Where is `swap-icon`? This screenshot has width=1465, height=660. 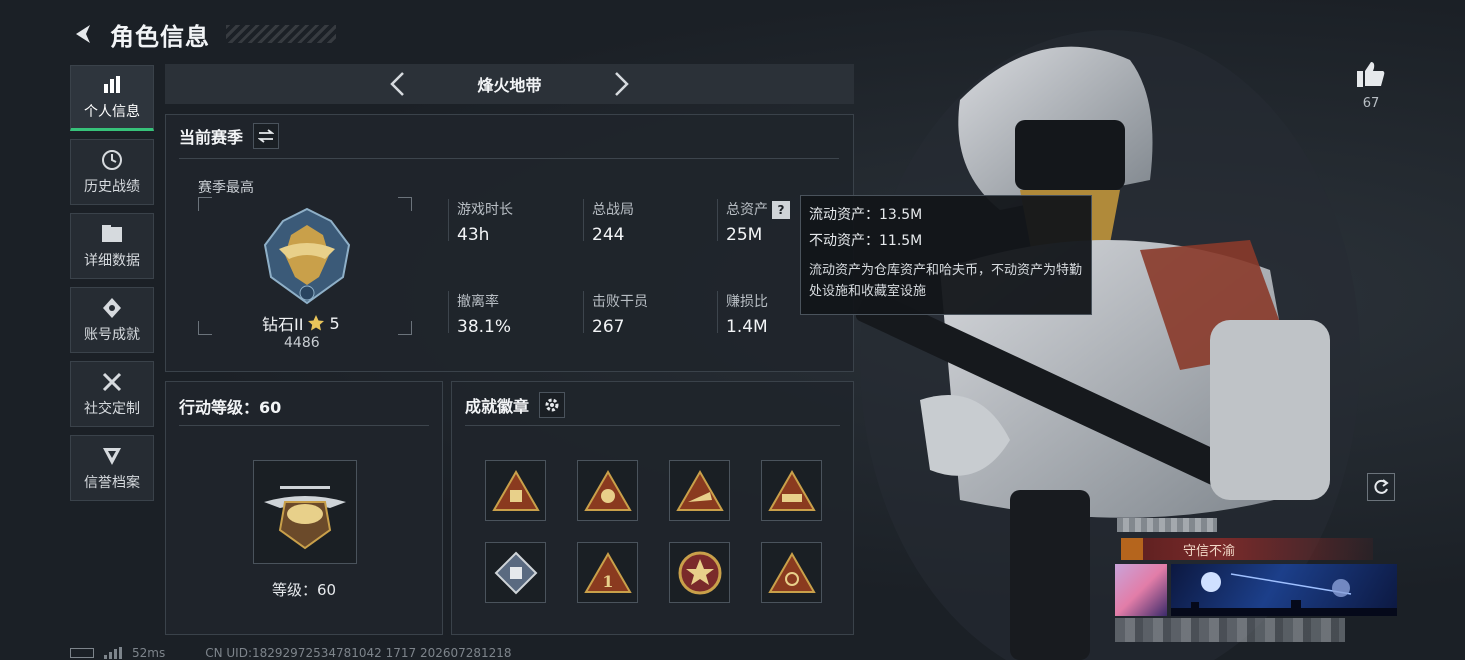
swap-icon is located at coordinates (266, 136).